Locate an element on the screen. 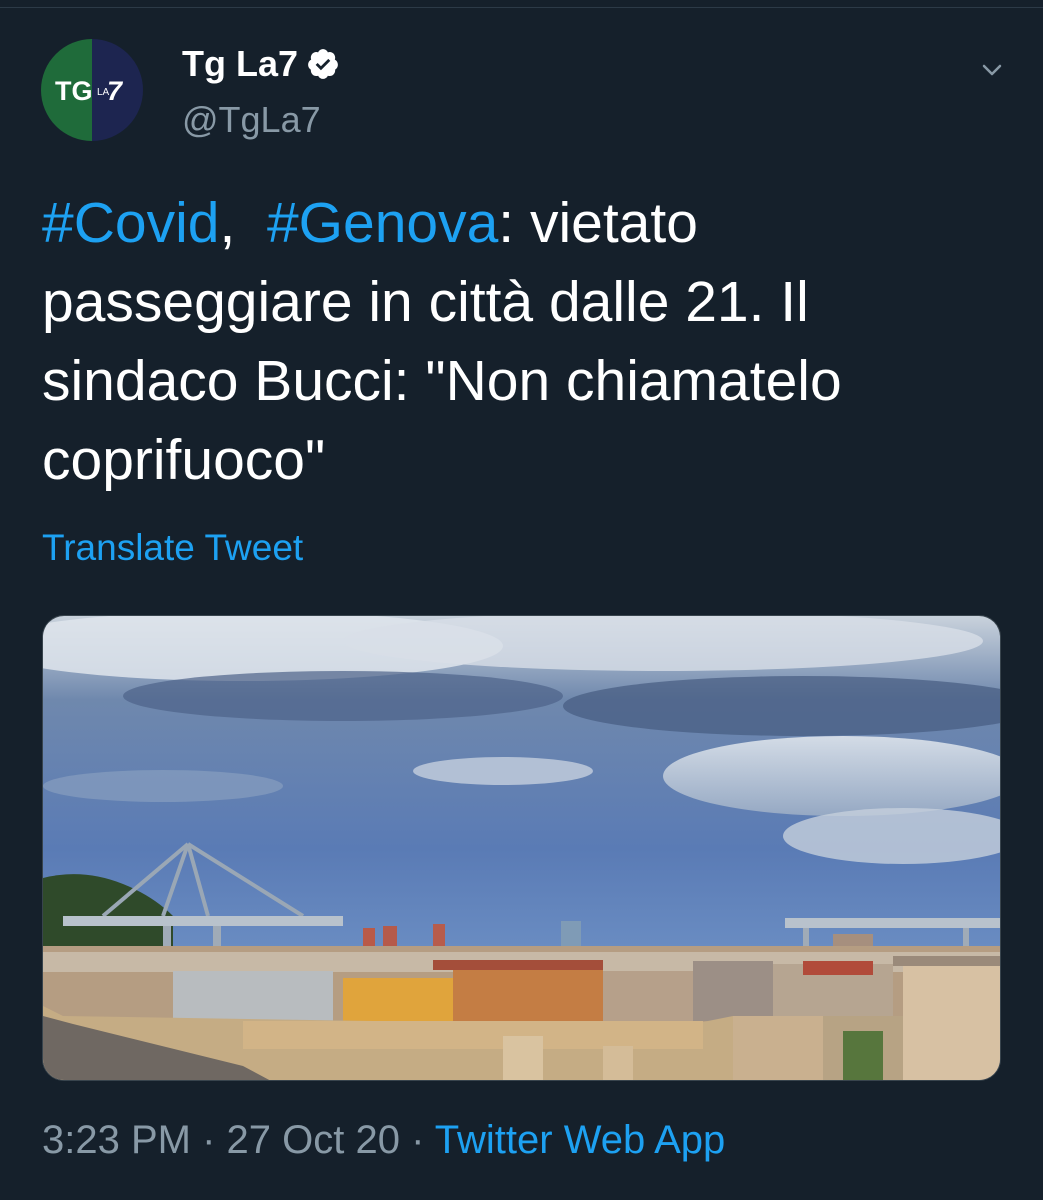 The image size is (1043, 1200). author-handle: @TgLa7 is located at coordinates (251, 120).